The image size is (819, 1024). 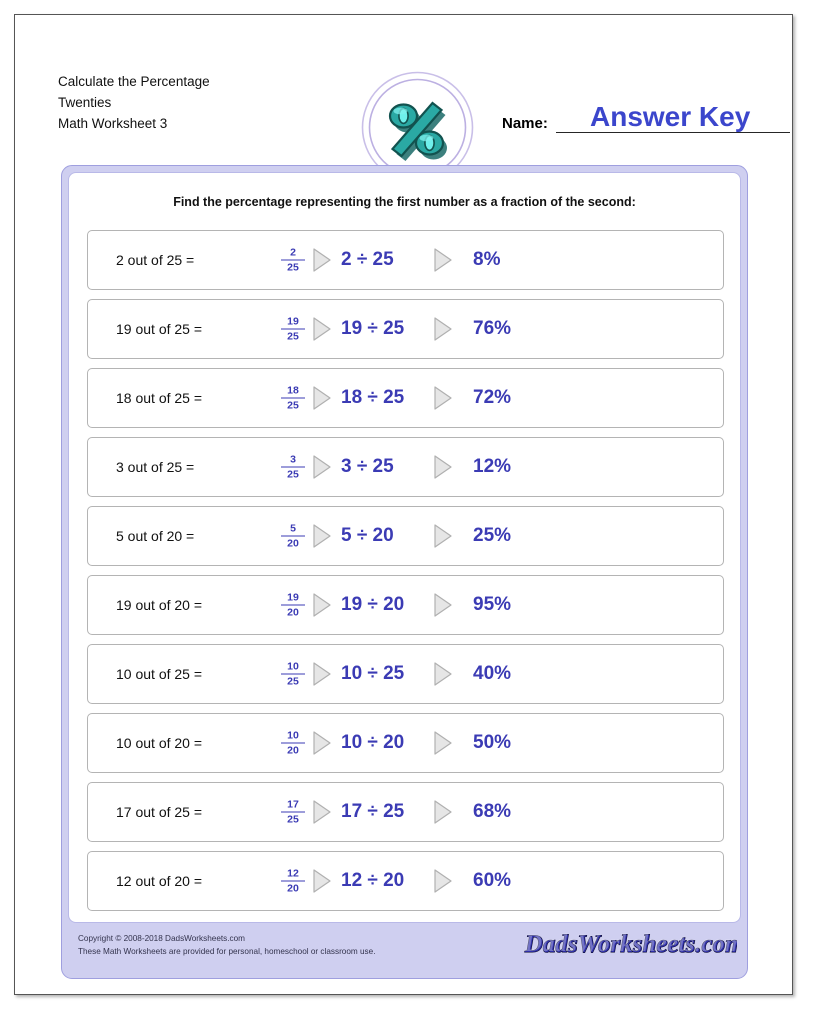 I want to click on fraction: 19 20, so click(x=293, y=605).